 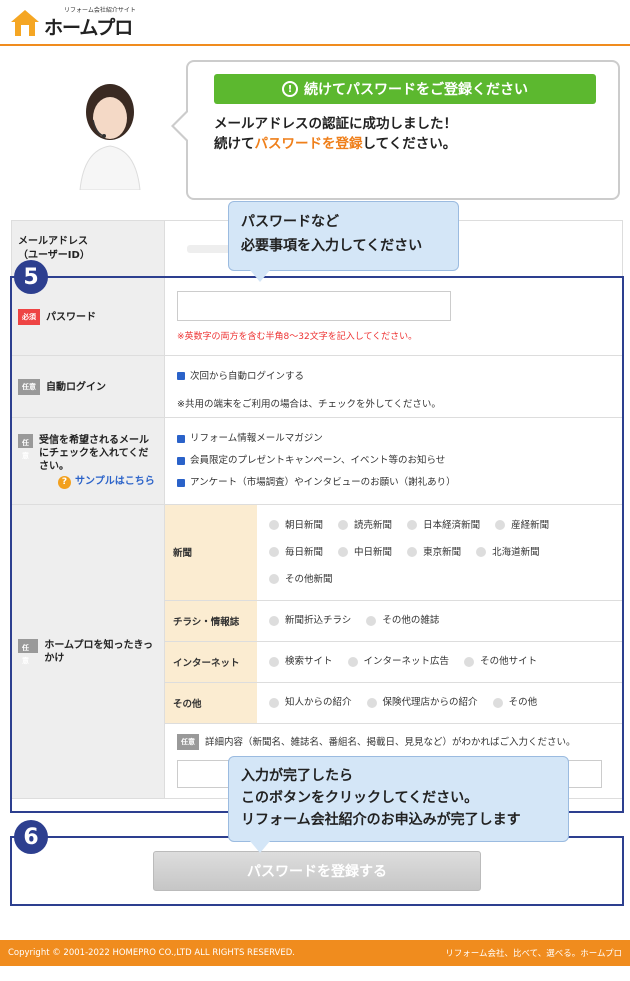 What do you see at coordinates (260, 847) in the screenshot?
I see `tip-step6-tail` at bounding box center [260, 847].